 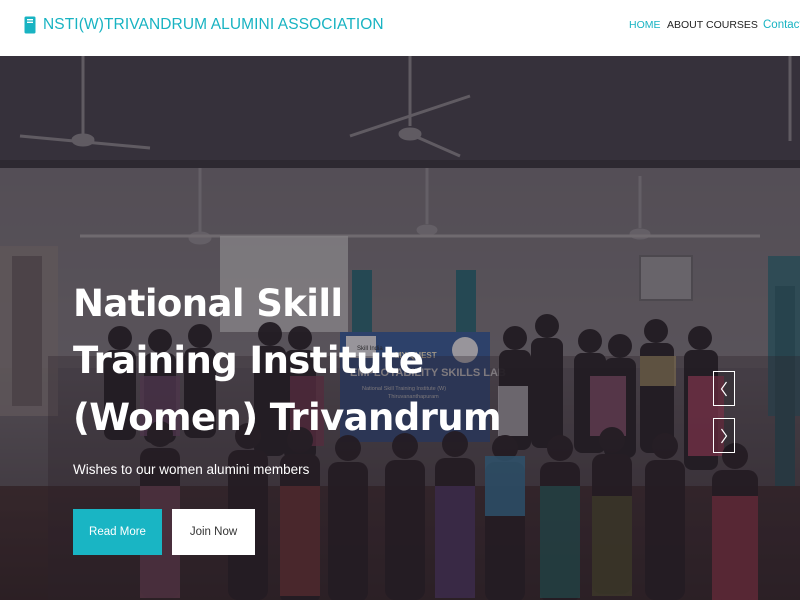 What do you see at coordinates (213, 24) in the screenshot?
I see `brand-title: NSTI(W)TRIVANDRUM ALUMINI ASSOCIATION` at bounding box center [213, 24].